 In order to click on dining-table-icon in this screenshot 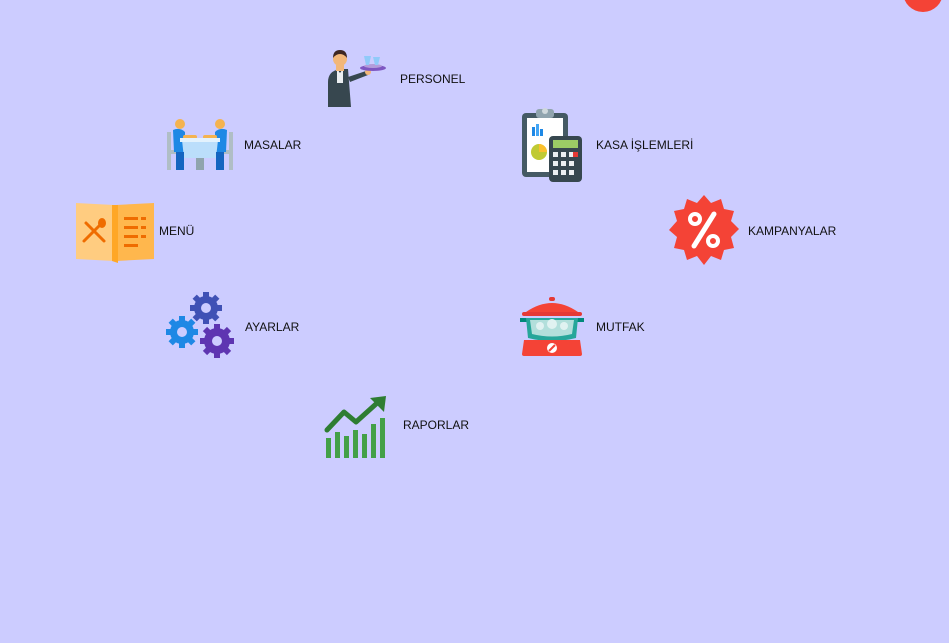, I will do `click(200, 144)`.